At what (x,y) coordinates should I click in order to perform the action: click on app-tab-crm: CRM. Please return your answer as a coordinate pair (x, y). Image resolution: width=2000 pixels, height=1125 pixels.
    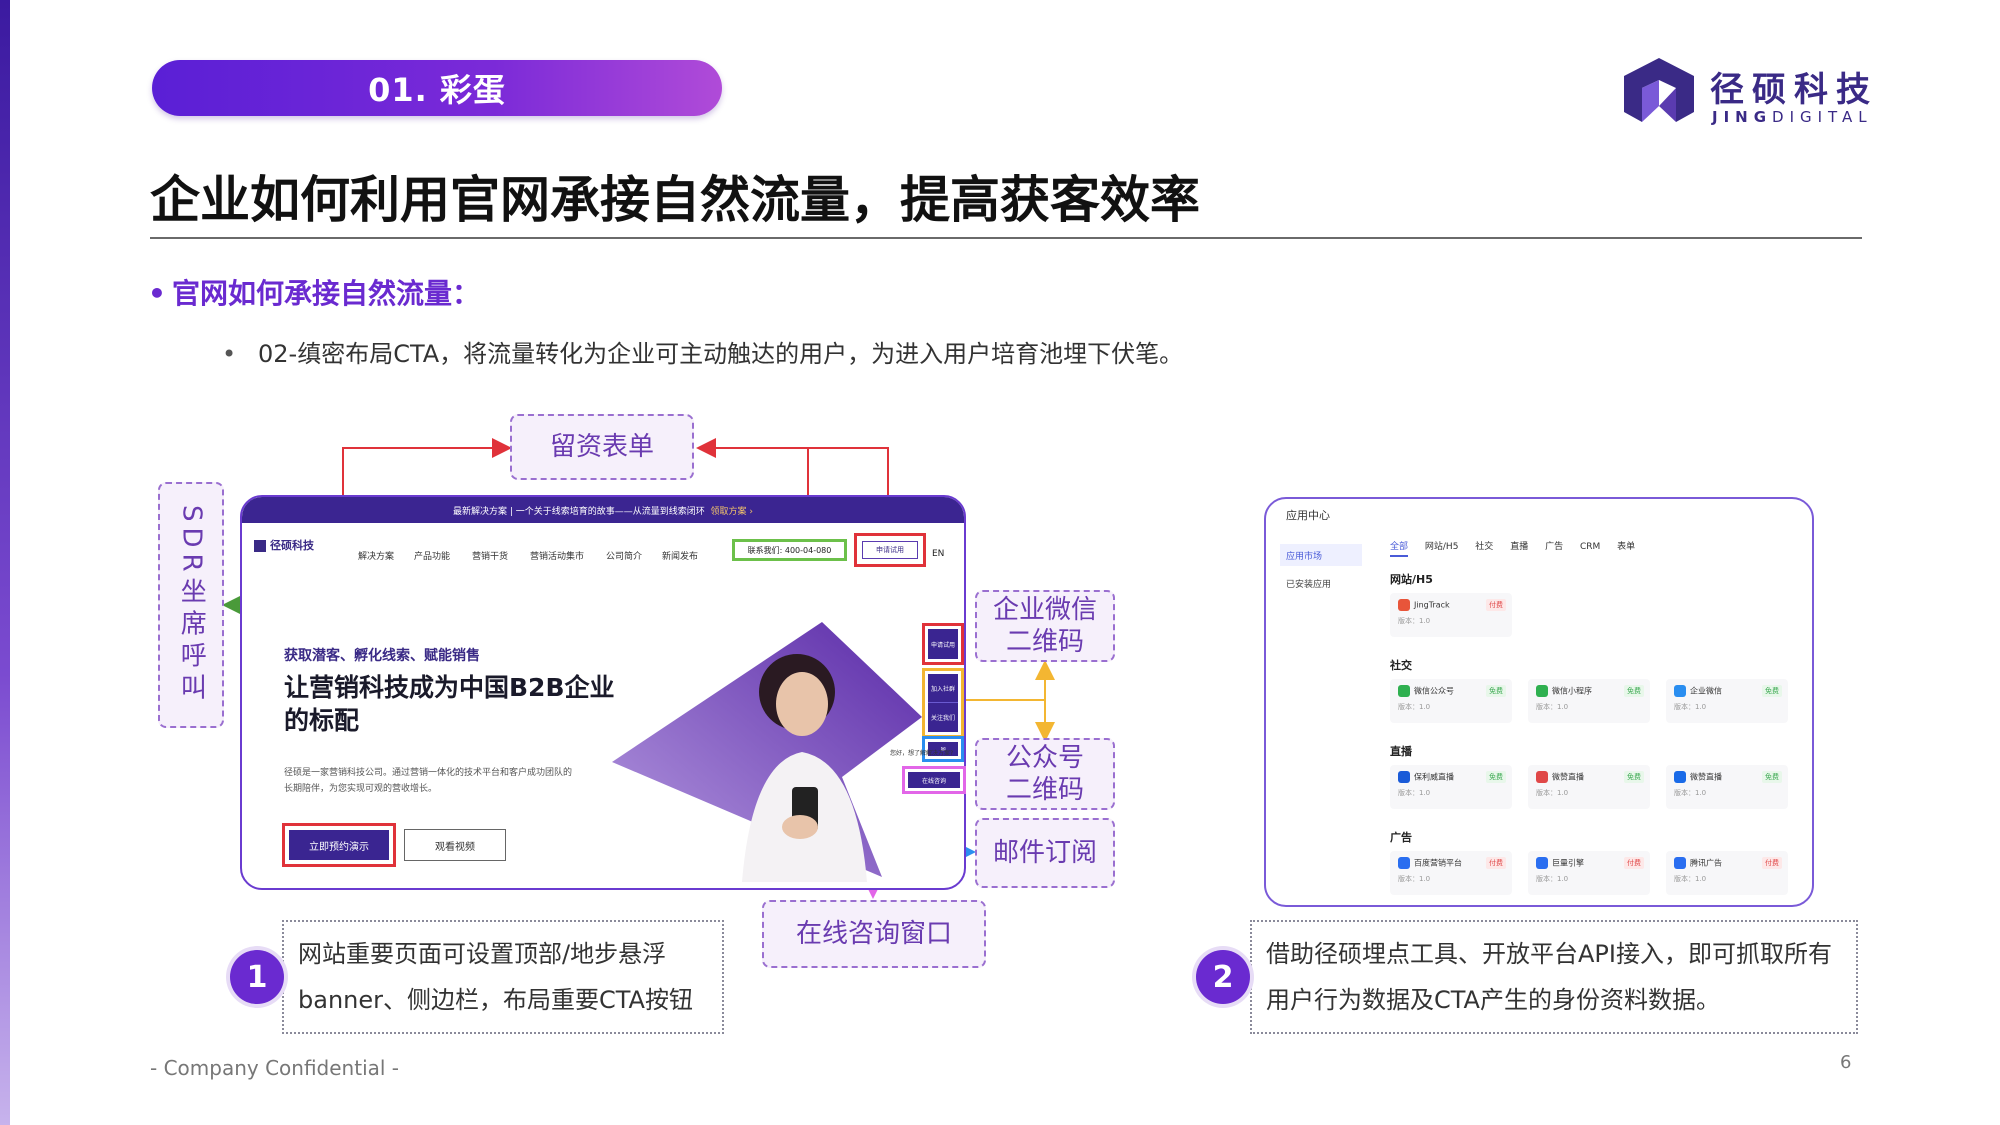
    Looking at the image, I should click on (1590, 547).